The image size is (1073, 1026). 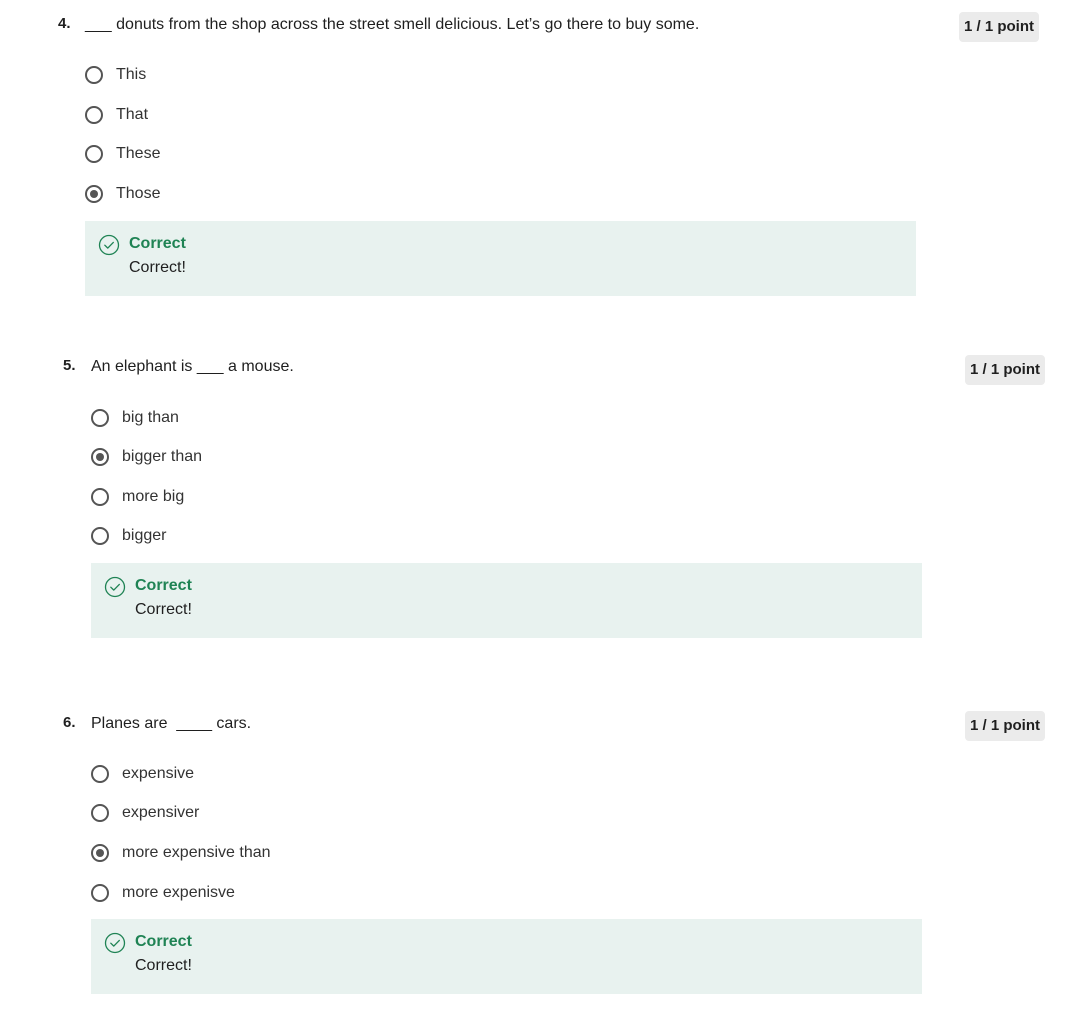 I want to click on question-text: An elephant is ___ a mouse., so click(x=192, y=366).